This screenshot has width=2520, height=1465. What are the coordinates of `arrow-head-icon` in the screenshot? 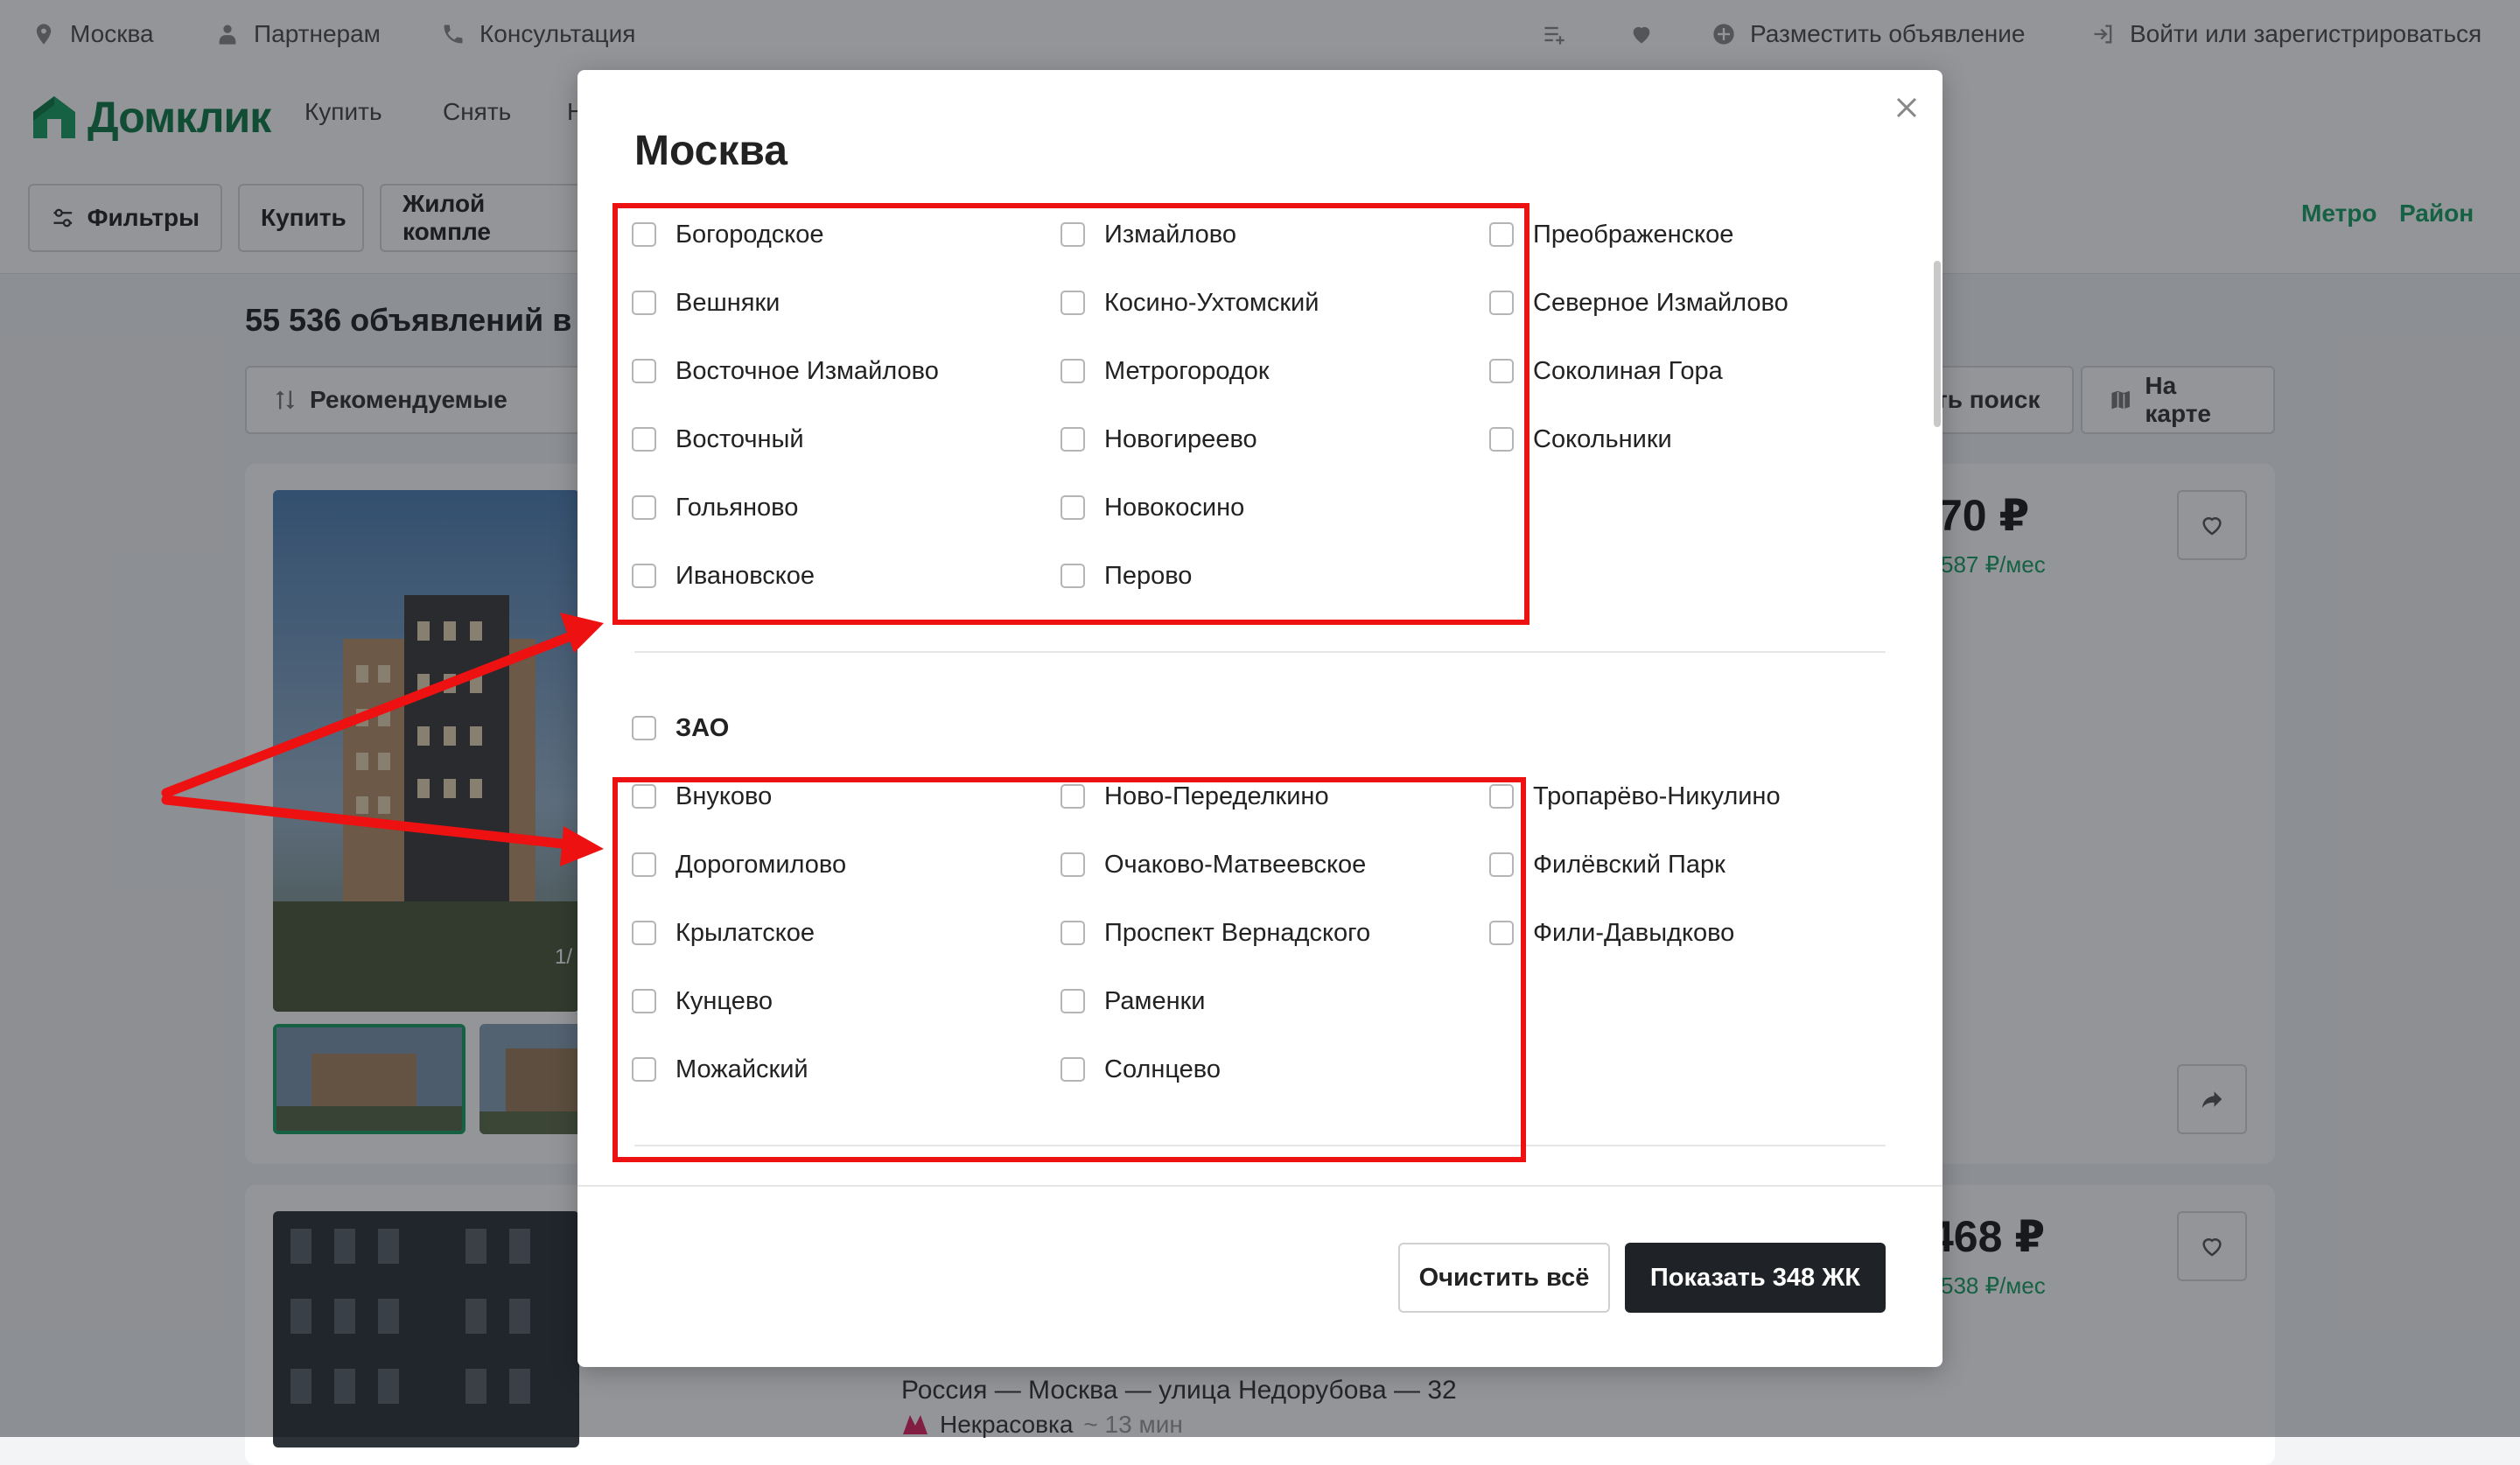 It's located at (582, 846).